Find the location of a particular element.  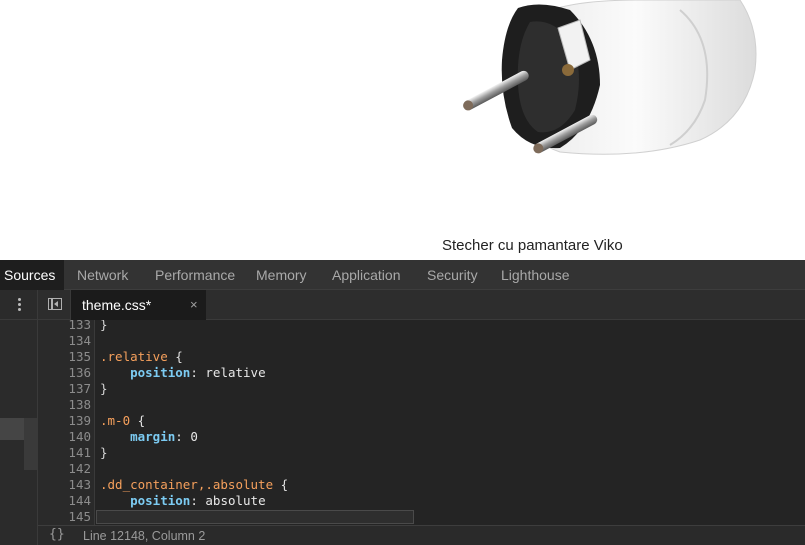

line-number: 143 is located at coordinates (79, 484).